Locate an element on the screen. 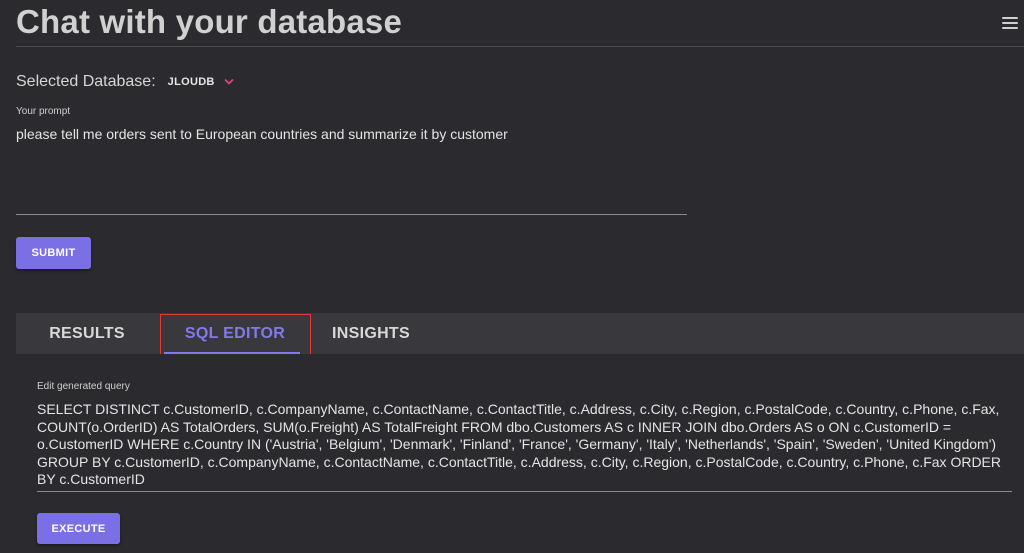  highlight-box is located at coordinates (235, 336).